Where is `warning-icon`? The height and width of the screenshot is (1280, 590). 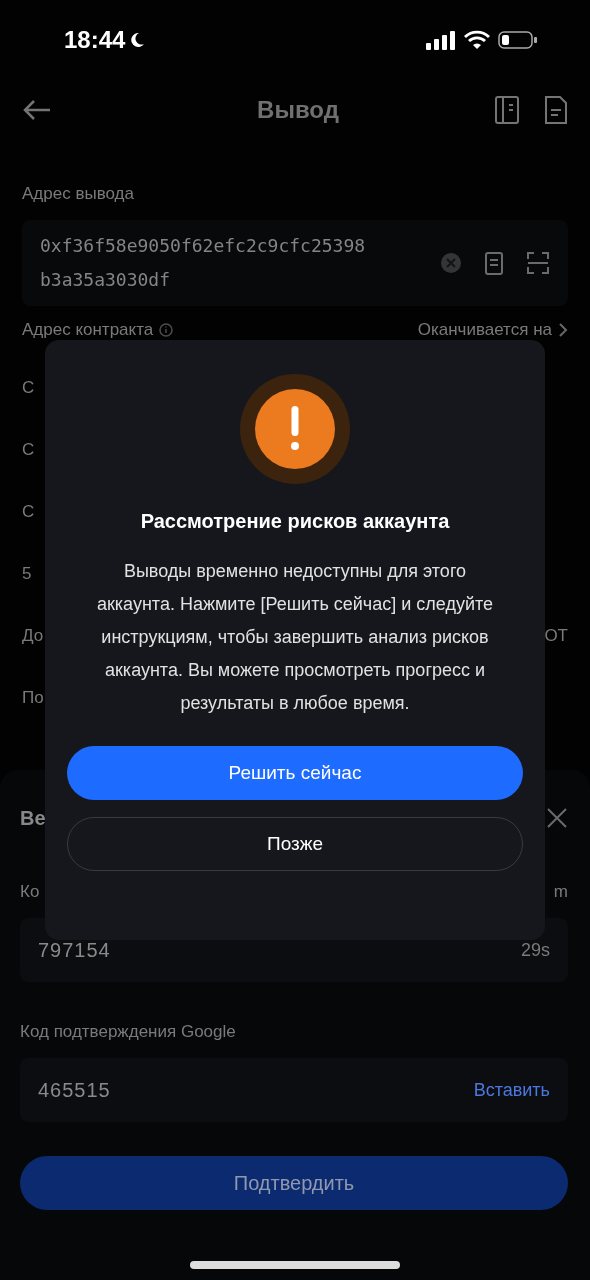 warning-icon is located at coordinates (295, 429).